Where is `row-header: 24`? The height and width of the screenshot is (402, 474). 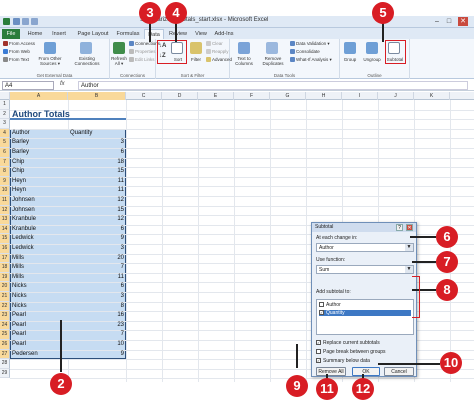
row-header: 24 is located at coordinates (5, 325).